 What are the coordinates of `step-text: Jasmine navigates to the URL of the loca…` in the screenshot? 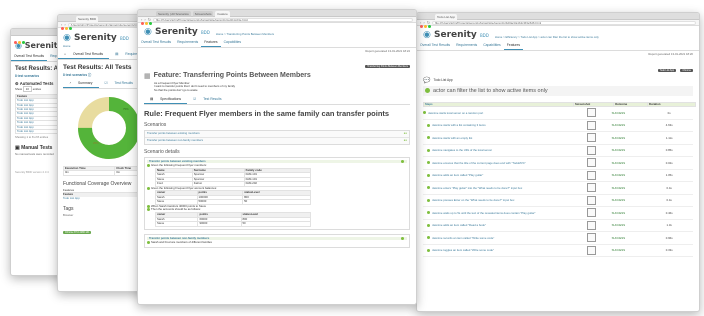 It's located at (462, 150).